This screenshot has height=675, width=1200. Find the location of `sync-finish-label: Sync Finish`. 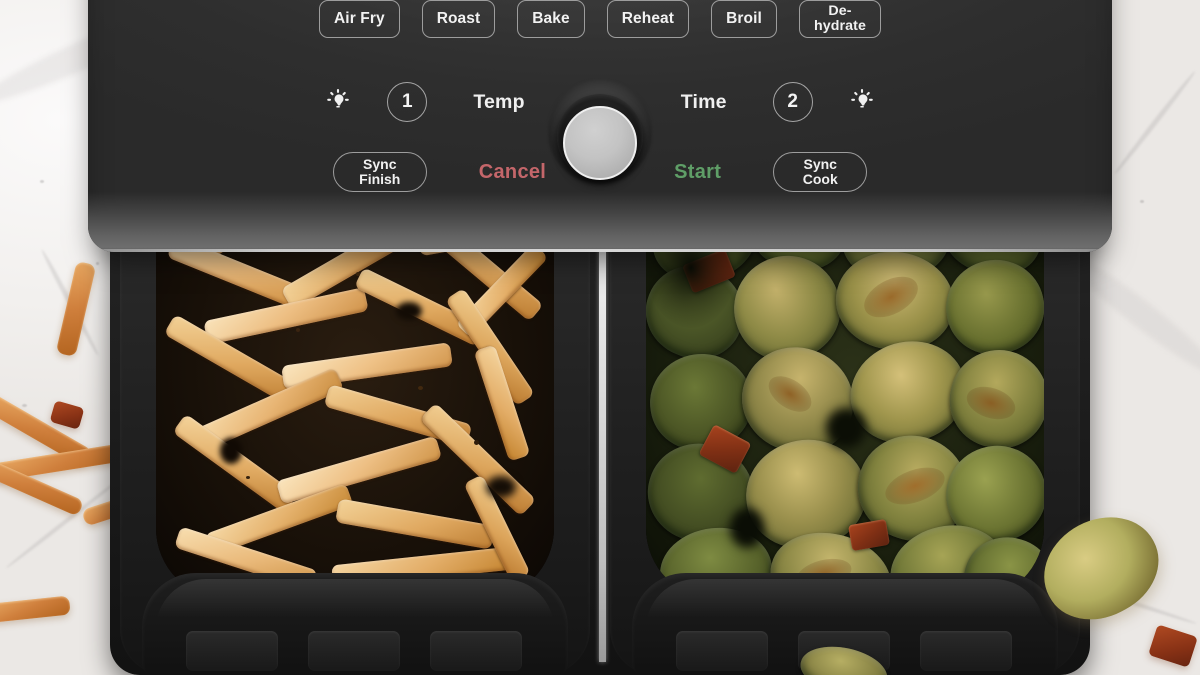

sync-finish-label: Sync Finish is located at coordinates (380, 171).